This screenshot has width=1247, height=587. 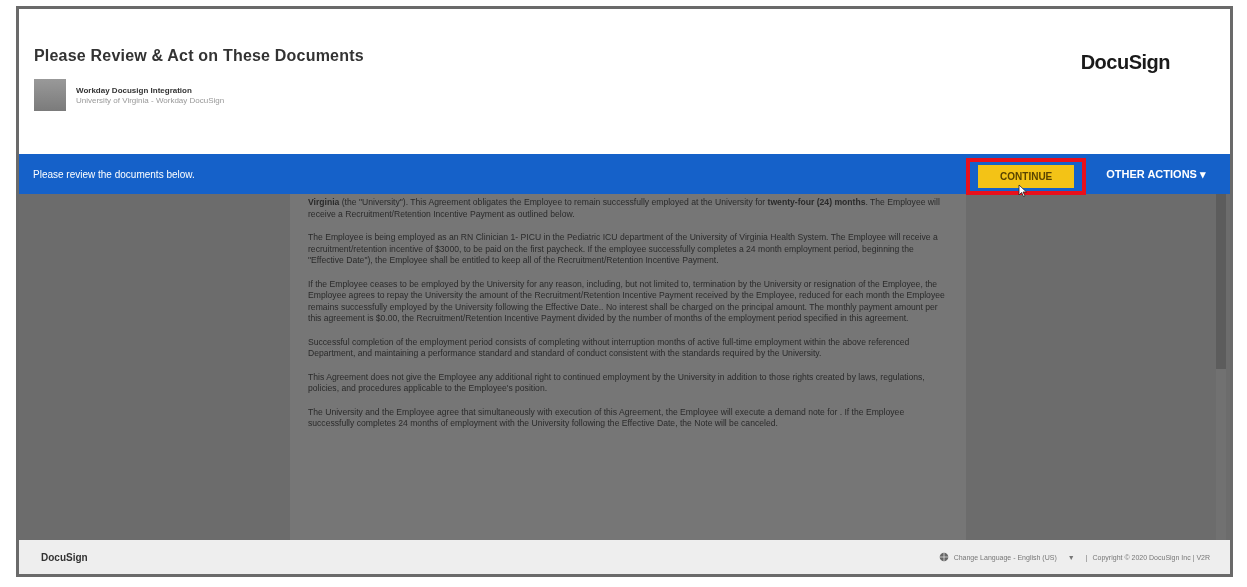 What do you see at coordinates (624, 208) in the screenshot?
I see `paragraph: Virginia (the "University"). This Agreement obligates the Employee to remain successfully employed at the University for twenty-four (24) months. The Employee will receive a Recruitment/Retention Incentive Payment as outlined below.` at bounding box center [624, 208].